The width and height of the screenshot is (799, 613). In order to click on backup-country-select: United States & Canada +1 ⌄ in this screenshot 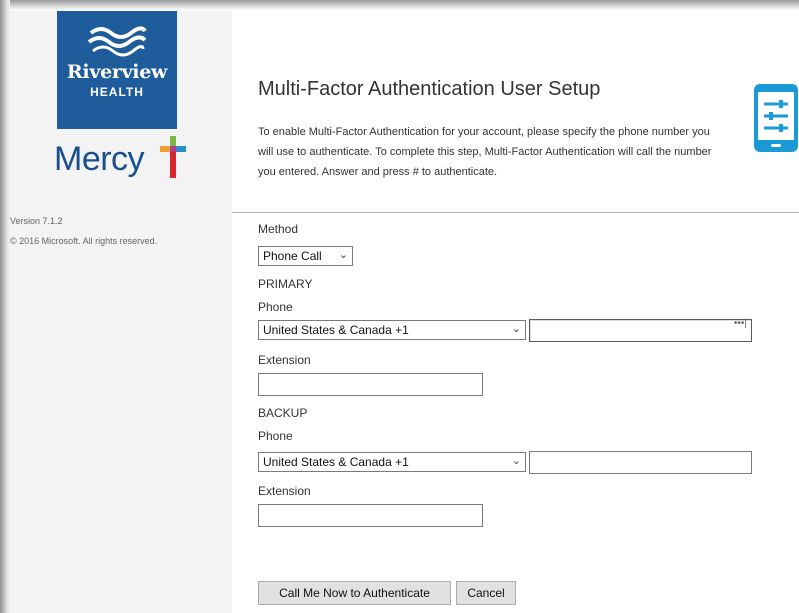, I will do `click(392, 462)`.